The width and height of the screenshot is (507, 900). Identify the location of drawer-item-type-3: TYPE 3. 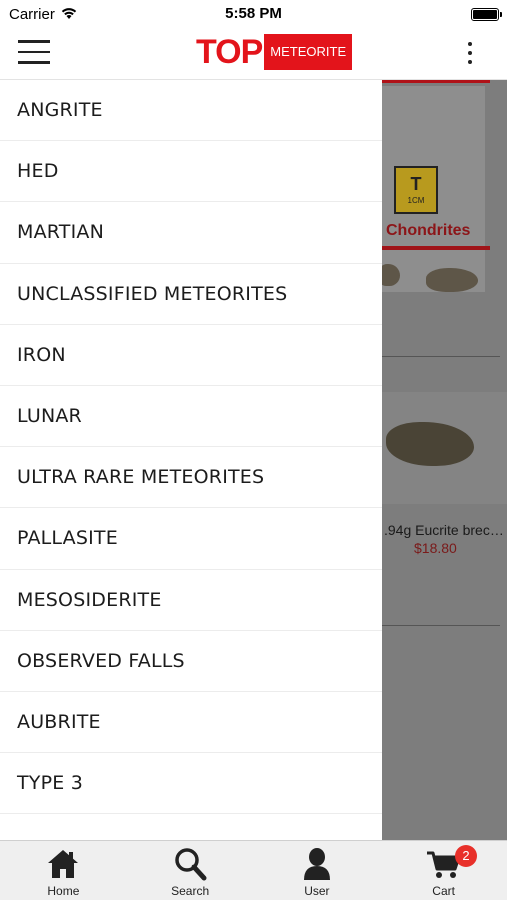
(191, 784).